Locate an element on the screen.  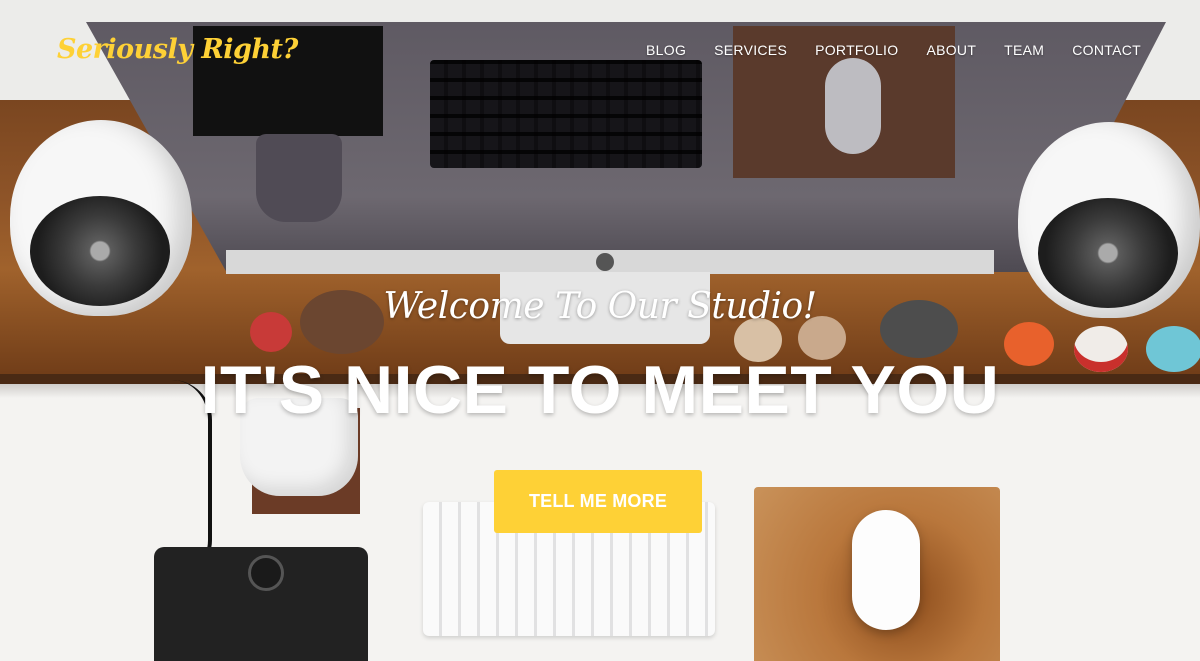
nav-link-contact: CONTACT is located at coordinates (1106, 50).